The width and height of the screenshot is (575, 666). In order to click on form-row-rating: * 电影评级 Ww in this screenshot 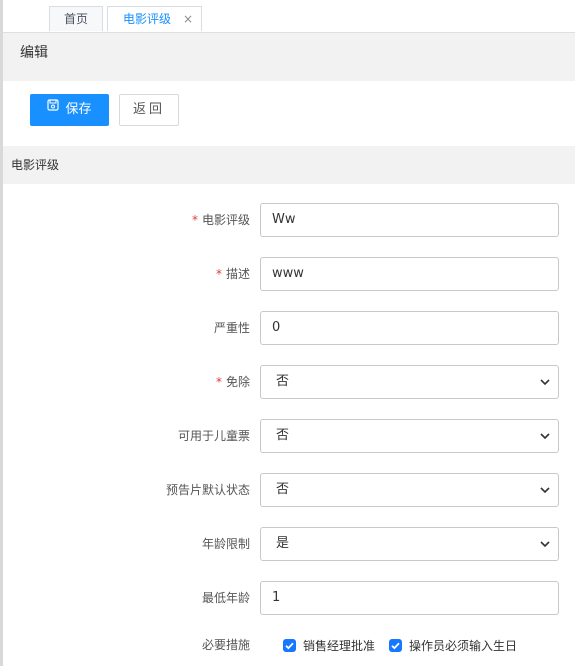, I will do `click(289, 220)`.